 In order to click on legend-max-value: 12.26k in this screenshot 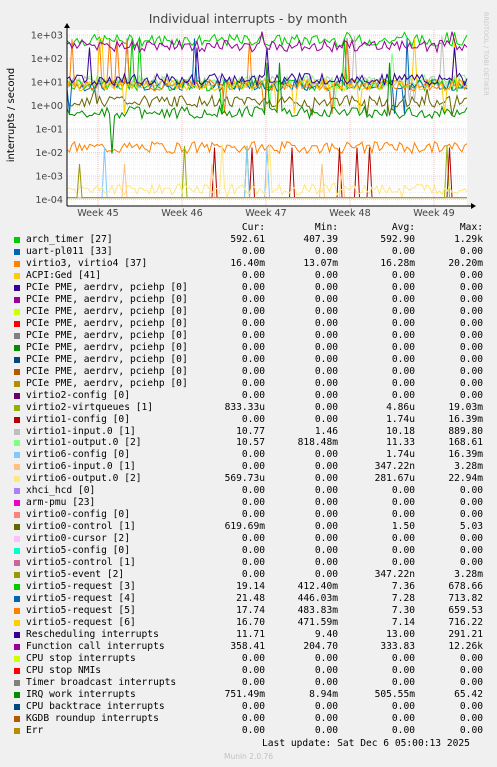, I will do `click(465, 646)`.